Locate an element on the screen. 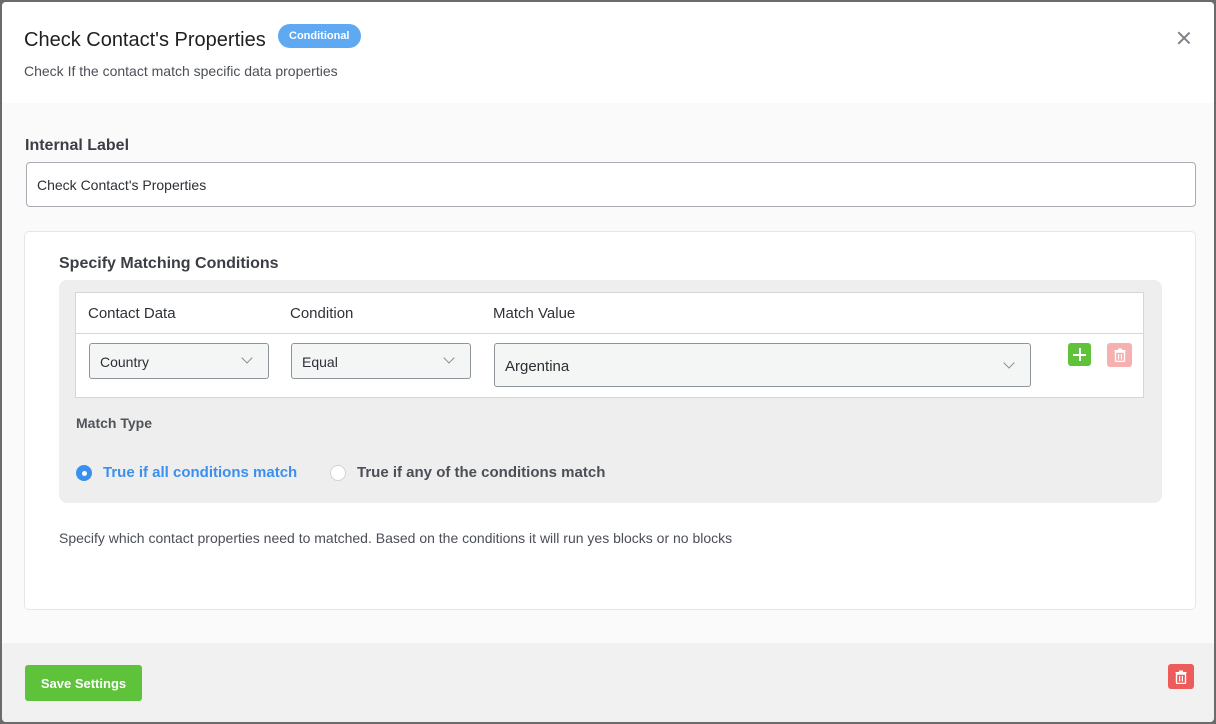 The height and width of the screenshot is (724, 1216). status-badge: Conditional is located at coordinates (319, 36).